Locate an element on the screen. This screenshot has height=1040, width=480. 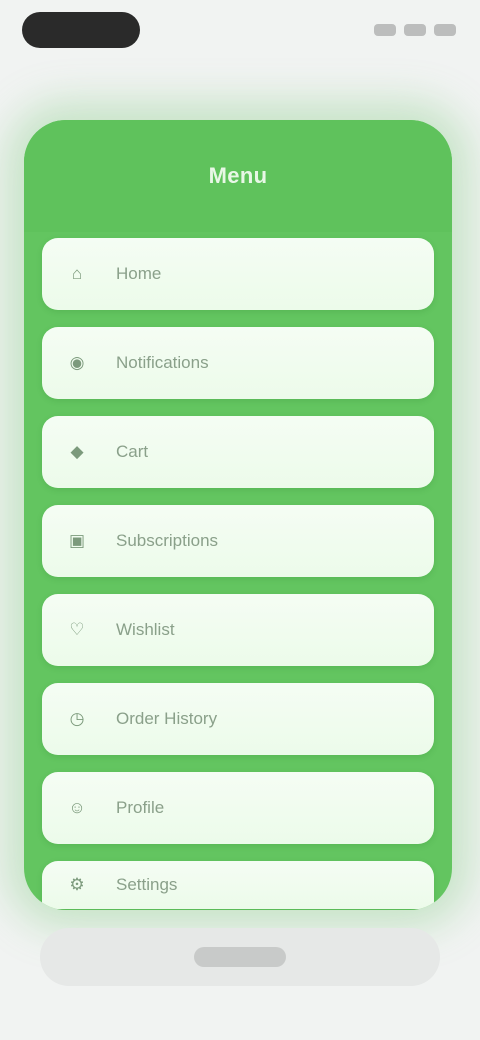
menu-item-label: Home is located at coordinates (139, 273).